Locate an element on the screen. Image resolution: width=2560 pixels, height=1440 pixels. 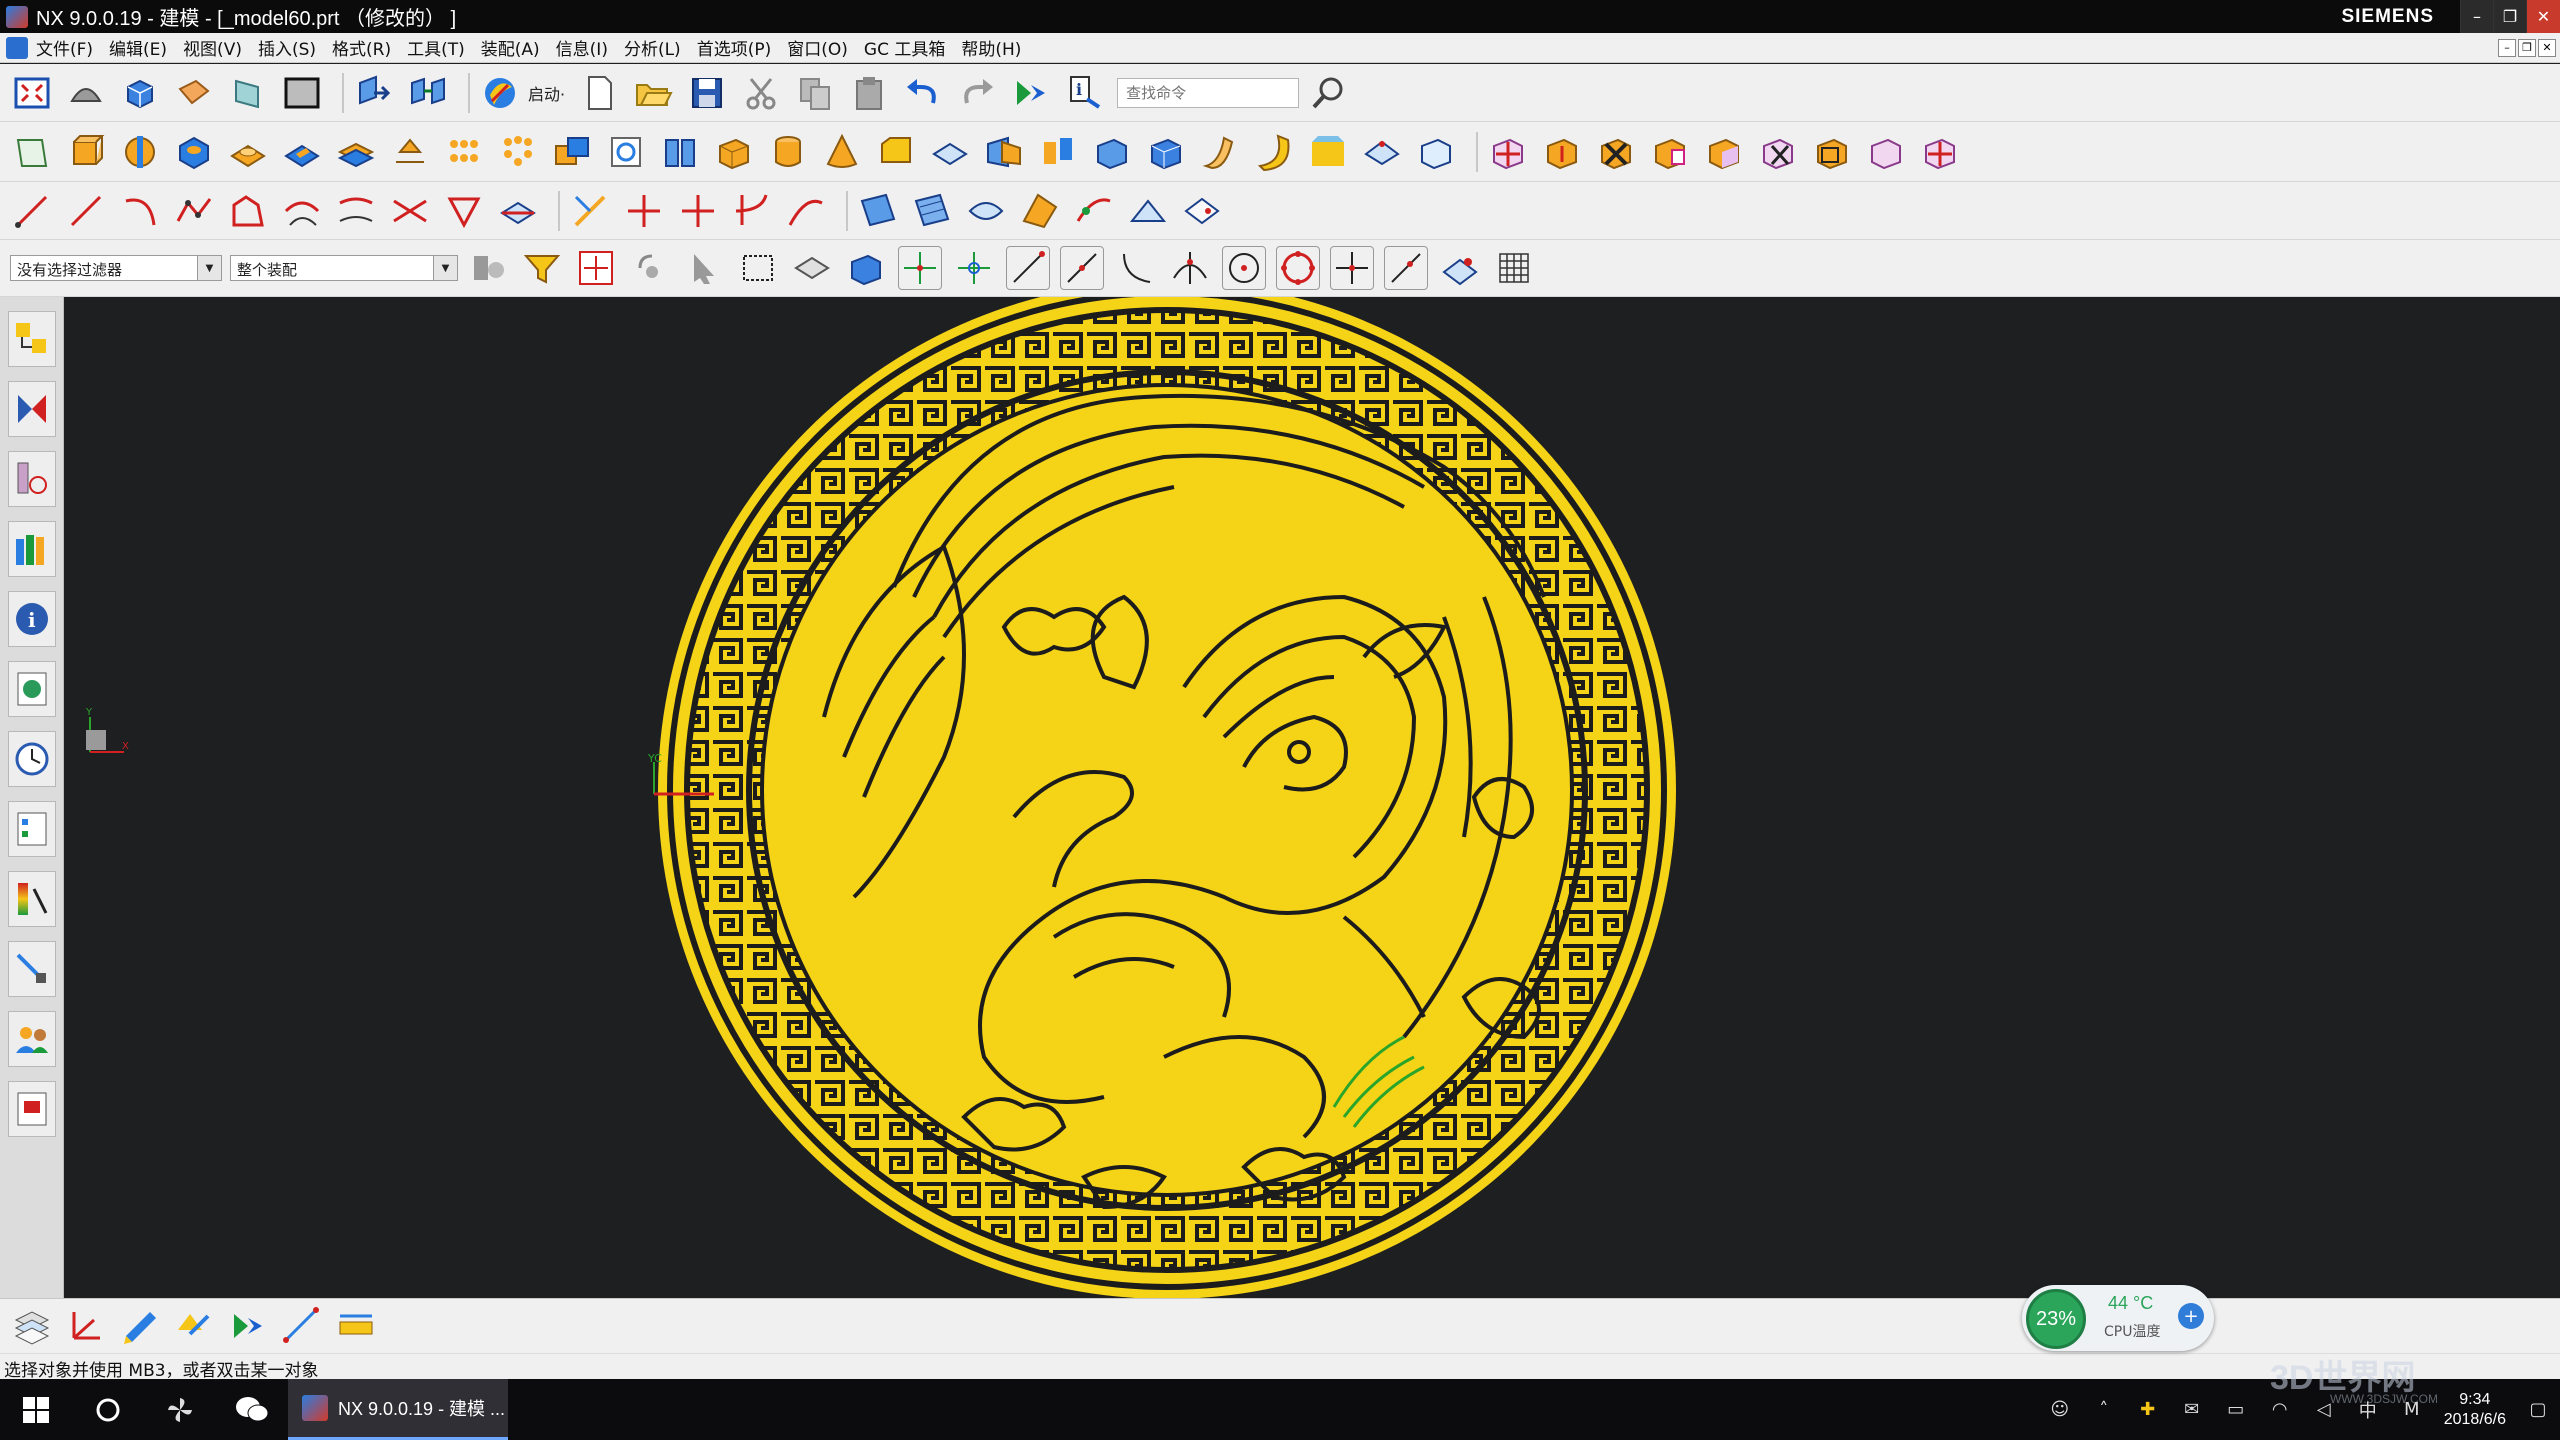
menu-file: 文件(F) is located at coordinates (64, 47).